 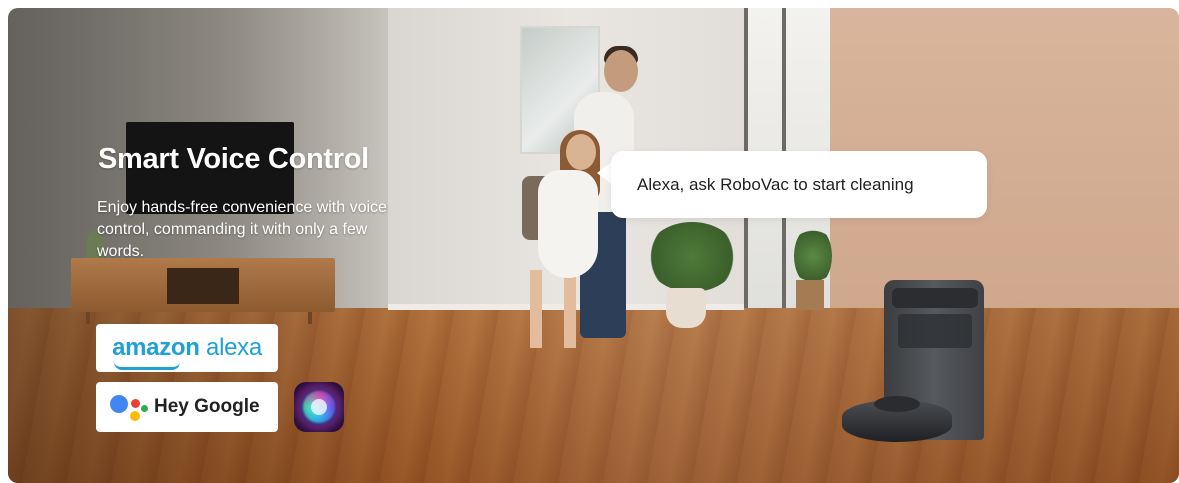 What do you see at coordinates (568, 224) in the screenshot?
I see `girl-figure` at bounding box center [568, 224].